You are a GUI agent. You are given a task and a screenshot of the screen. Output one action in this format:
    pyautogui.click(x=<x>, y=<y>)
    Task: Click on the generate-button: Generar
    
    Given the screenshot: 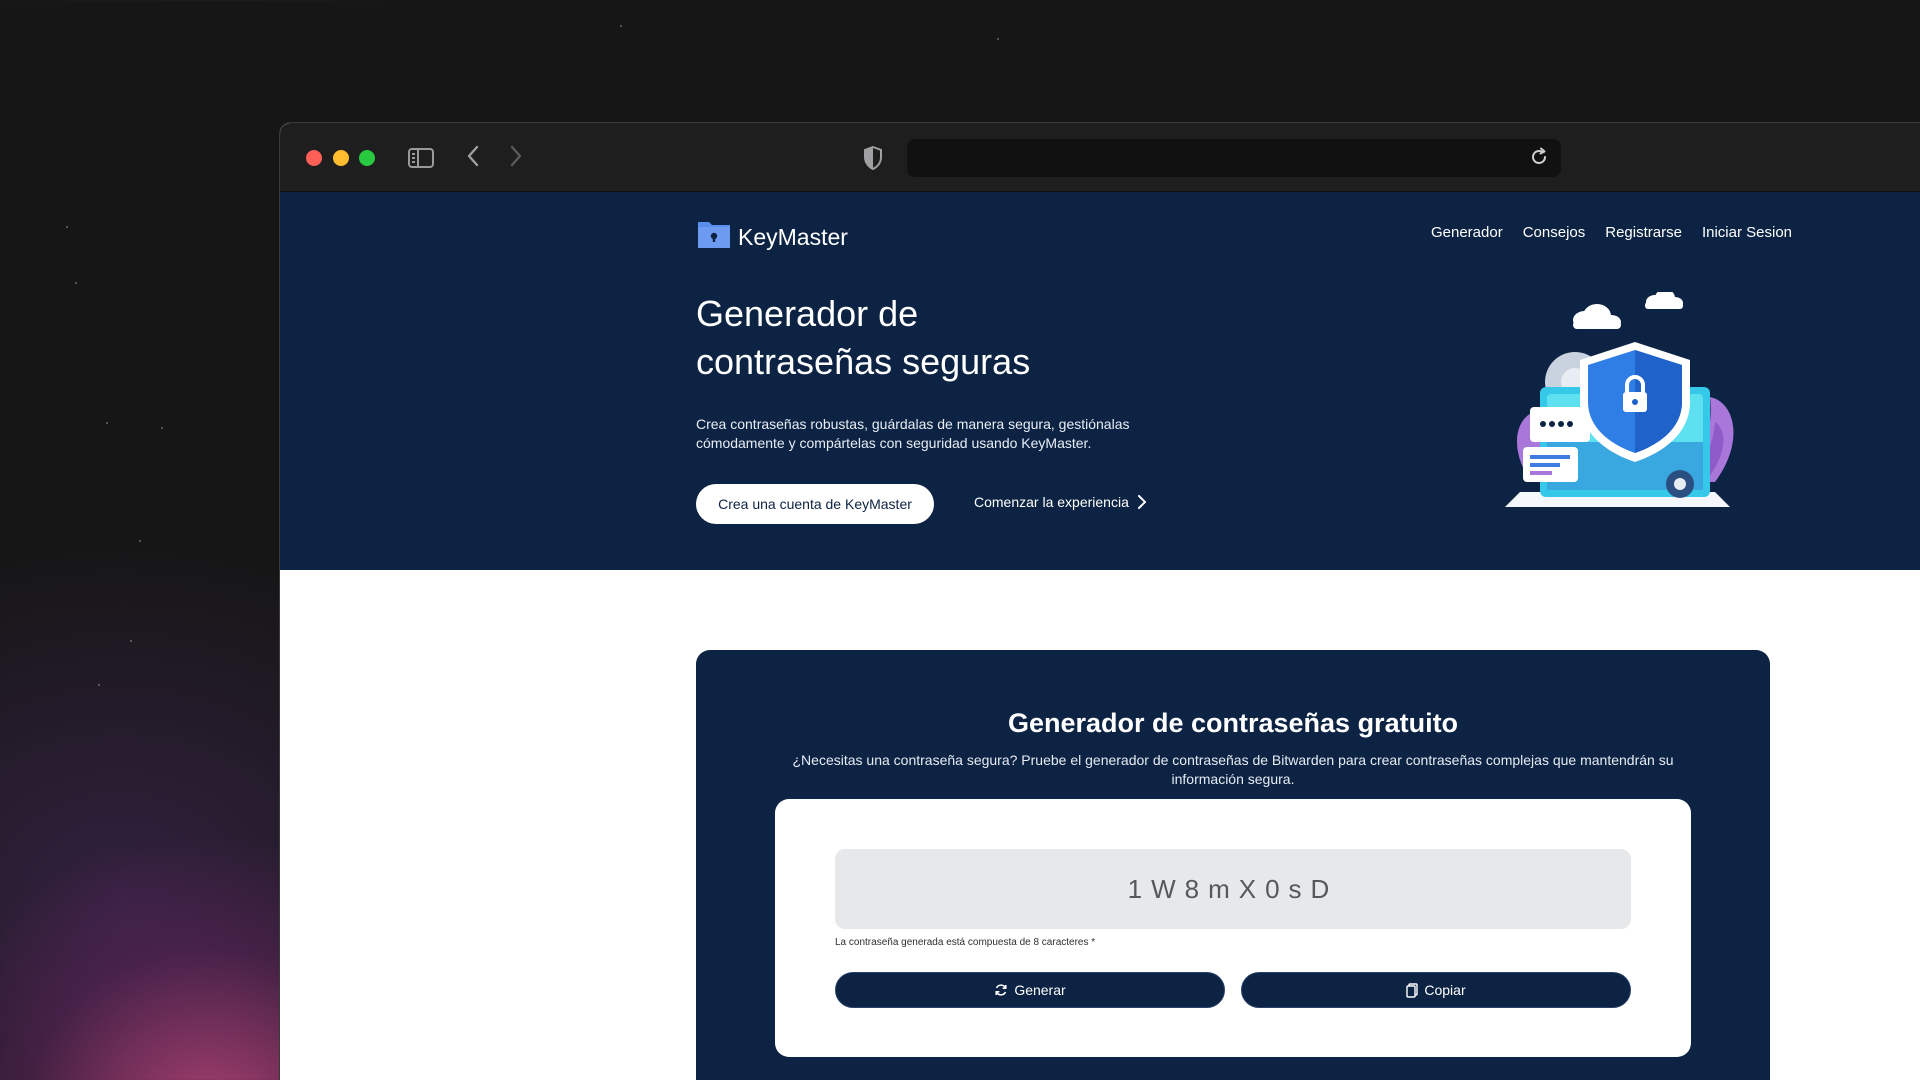 What is the action you would take?
    pyautogui.click(x=1030, y=990)
    